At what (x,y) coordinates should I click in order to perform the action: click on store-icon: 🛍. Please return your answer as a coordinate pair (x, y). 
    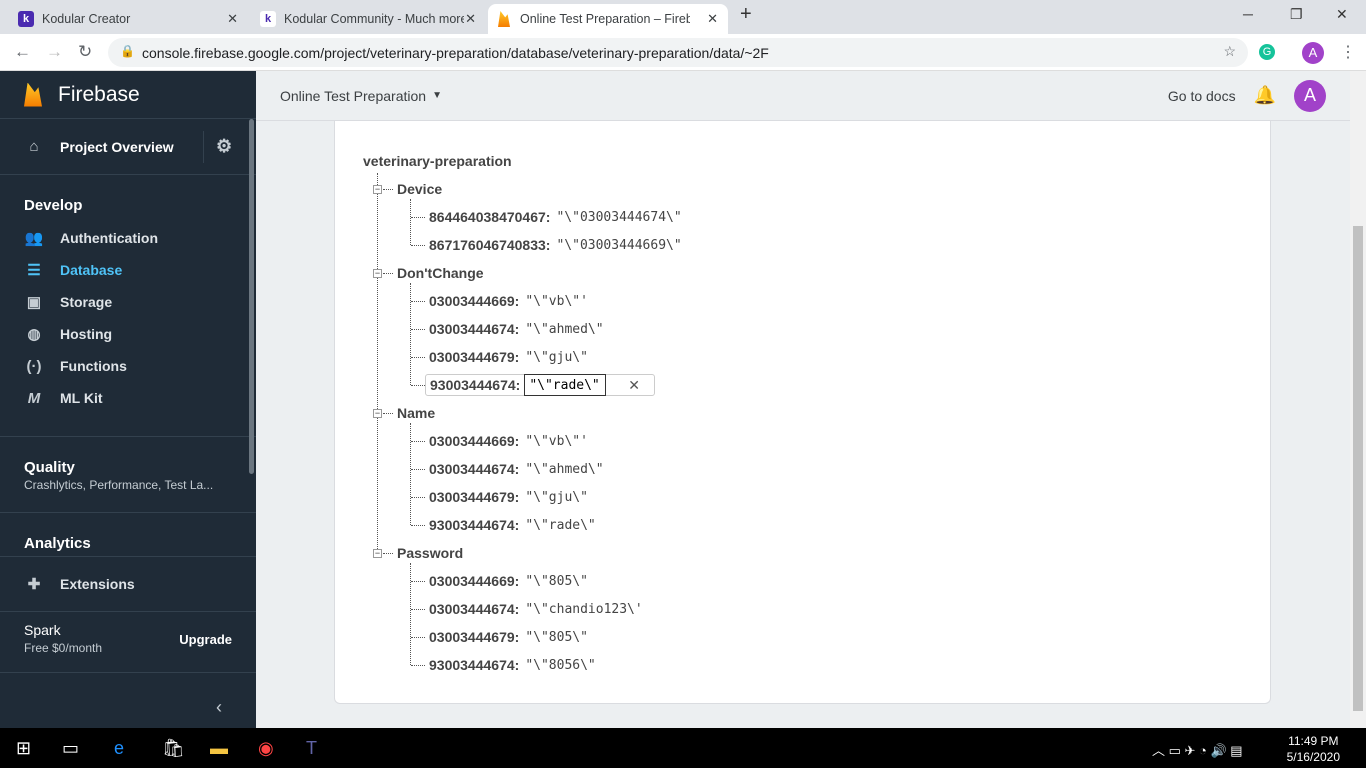
    Looking at the image, I should click on (173, 748).